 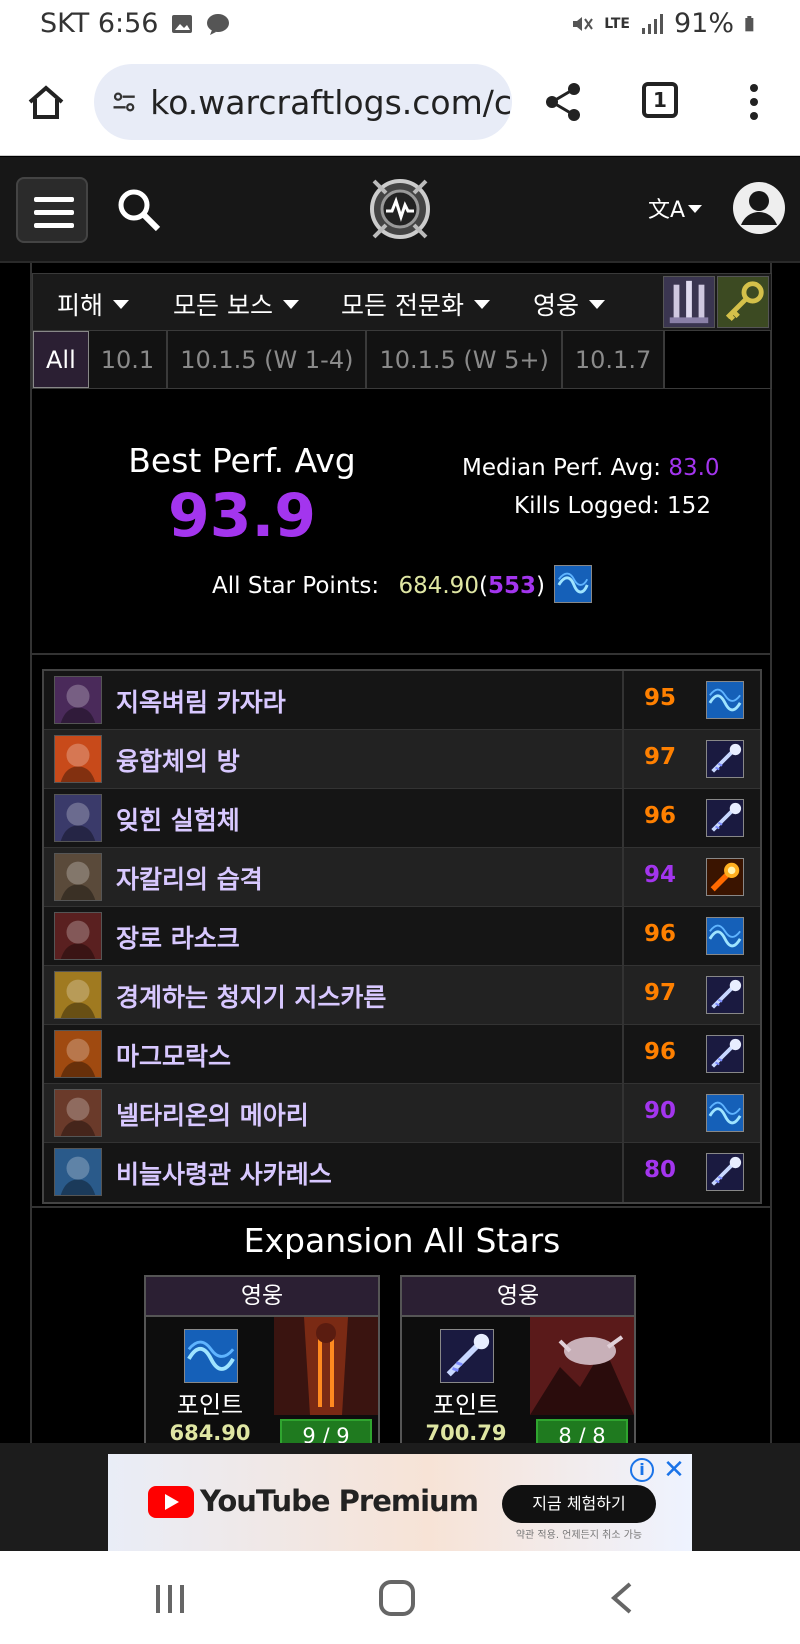 I want to click on boss-row: 잊힌 실험체 96, so click(x=402, y=818).